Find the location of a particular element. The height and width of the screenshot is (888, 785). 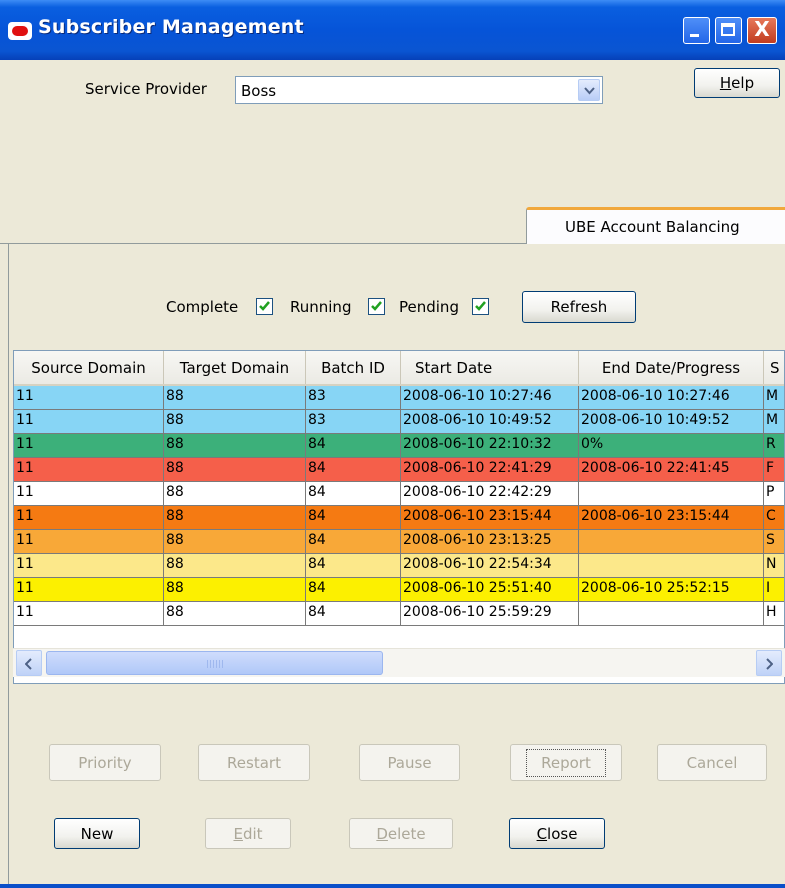

delete-mnemonic: D is located at coordinates (382, 833).